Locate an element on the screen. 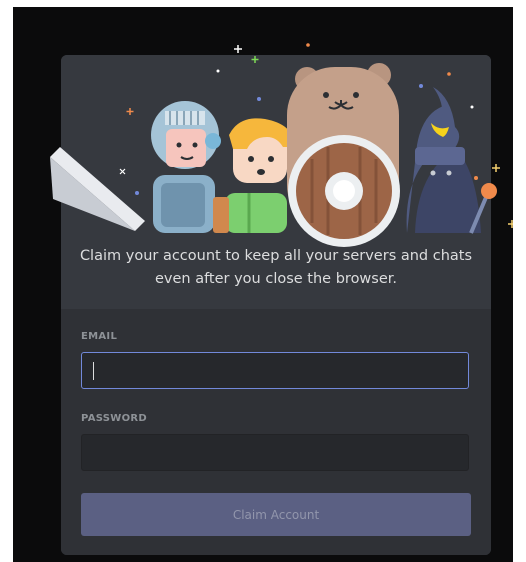  knight-illustration is located at coordinates (186, 167).